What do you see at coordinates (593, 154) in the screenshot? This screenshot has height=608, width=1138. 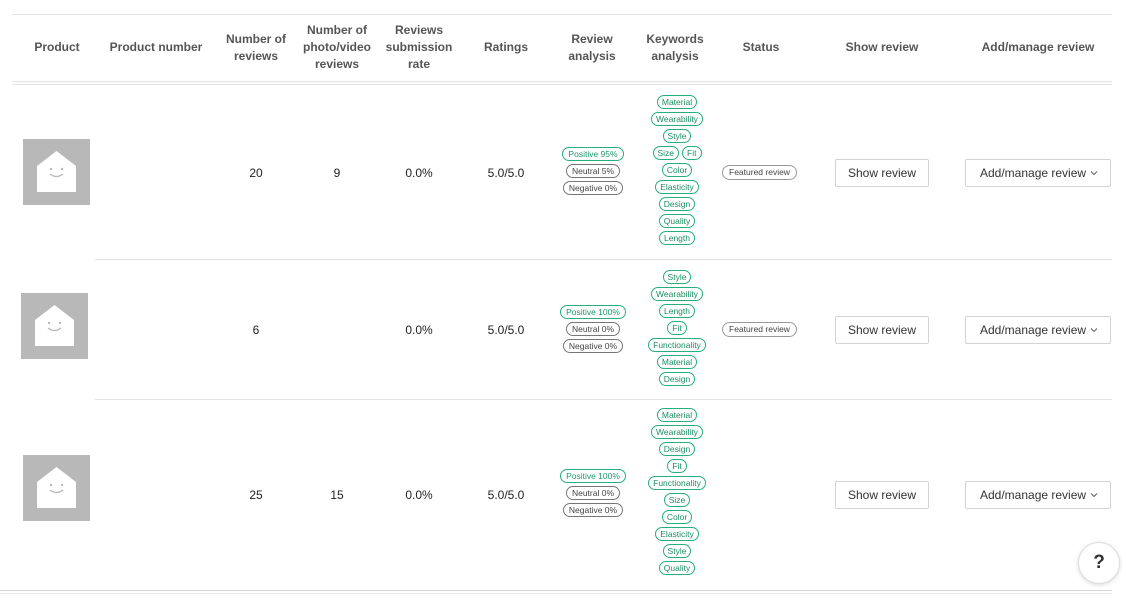 I see `positive-badge: Positive 95%` at bounding box center [593, 154].